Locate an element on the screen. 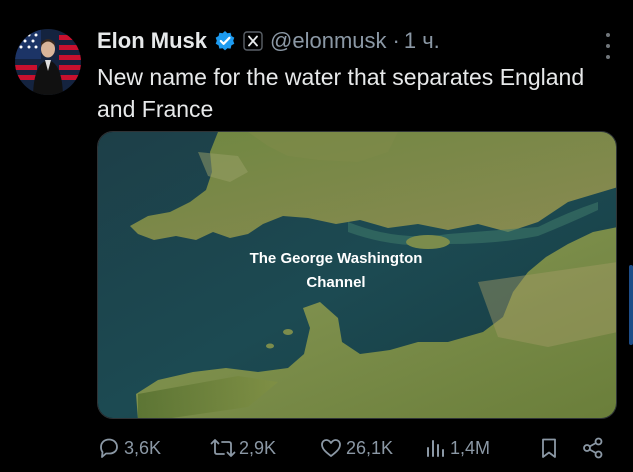 The height and width of the screenshot is (472, 633). reply-button: 3,6K is located at coordinates (129, 448).